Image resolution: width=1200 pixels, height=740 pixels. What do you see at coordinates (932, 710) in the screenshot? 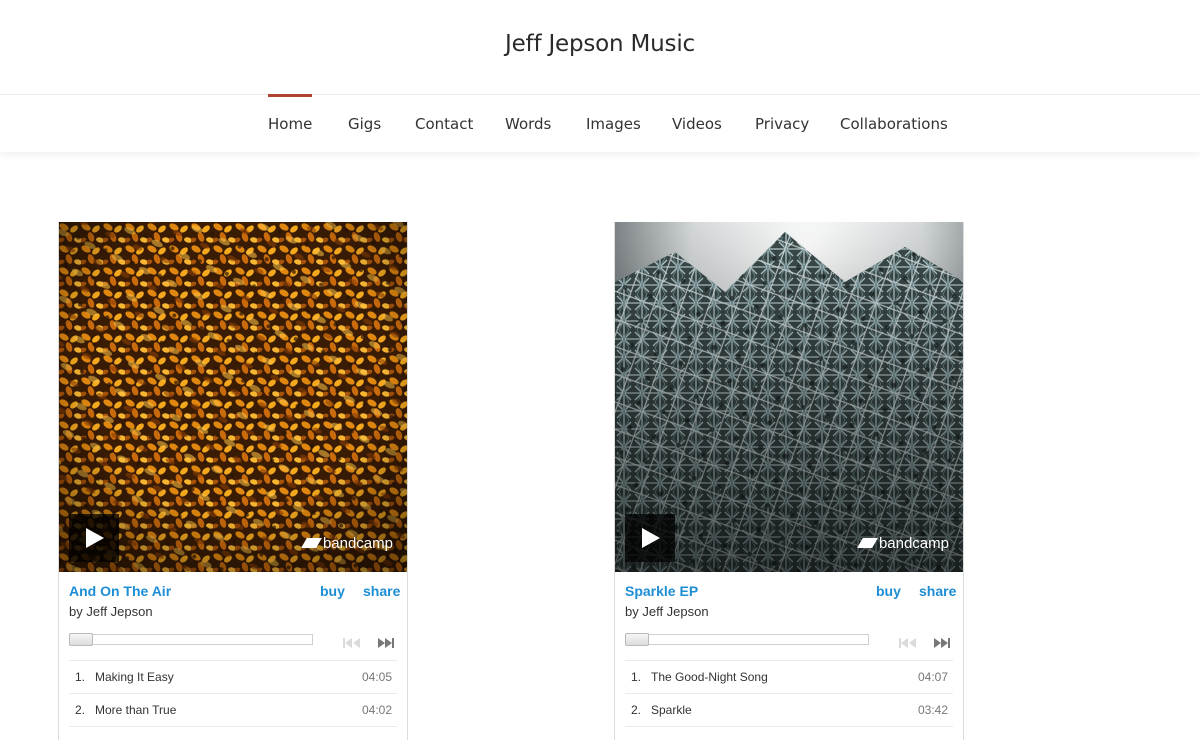
I see `track-duration: 03:42` at bounding box center [932, 710].